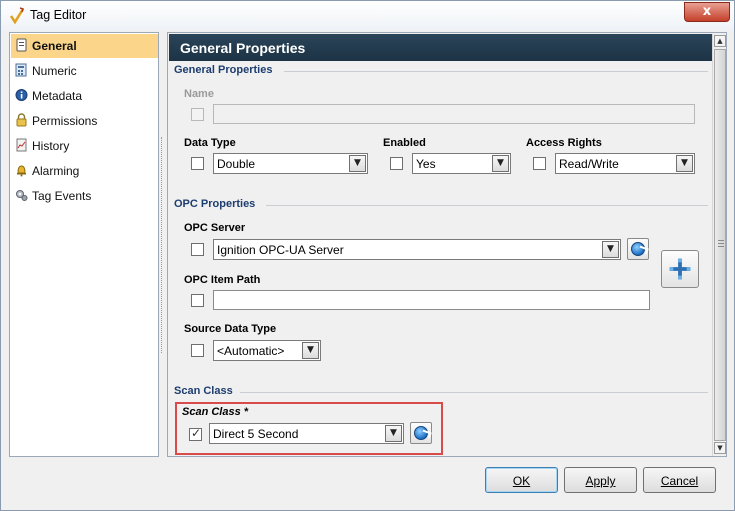 This screenshot has height=511, width=735. Describe the element at coordinates (215, 204) in the screenshot. I see `section-opc-properties: OPC Properties` at that location.